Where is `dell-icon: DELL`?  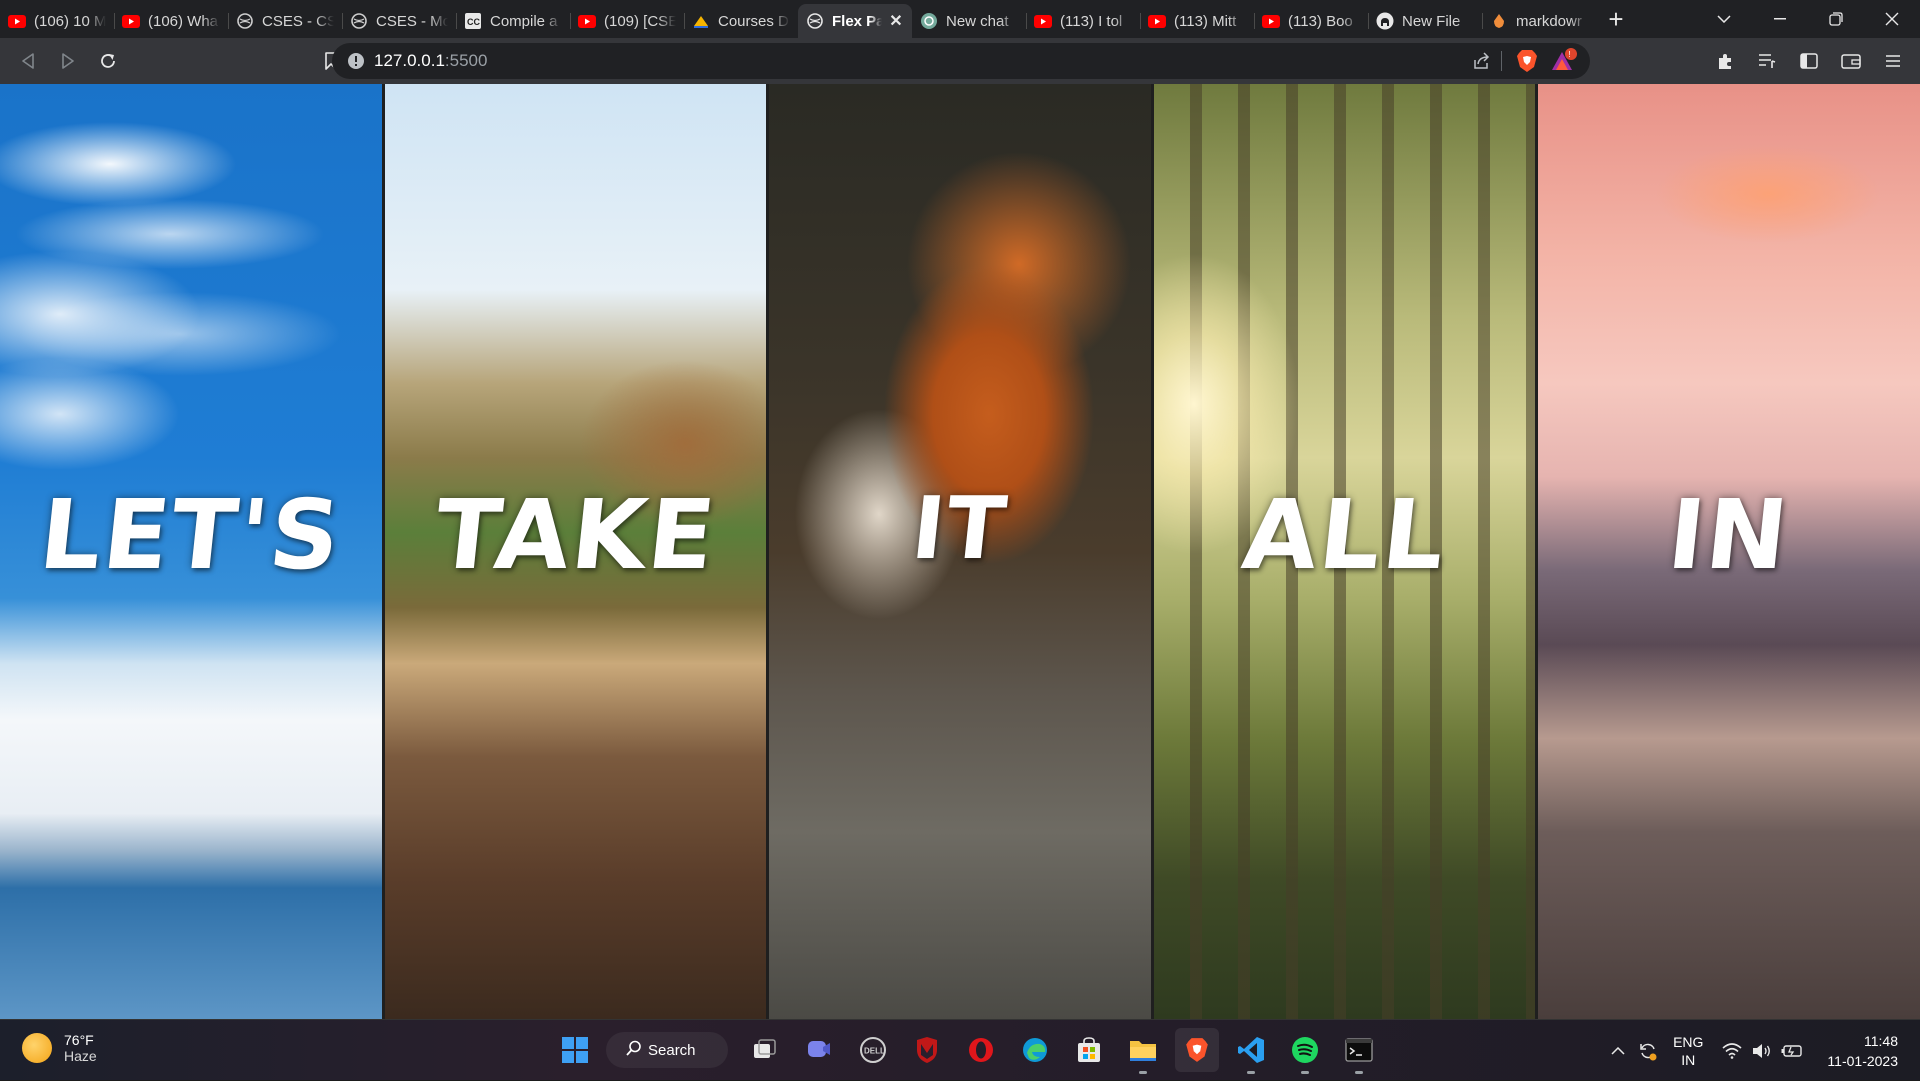 dell-icon: DELL is located at coordinates (873, 1050).